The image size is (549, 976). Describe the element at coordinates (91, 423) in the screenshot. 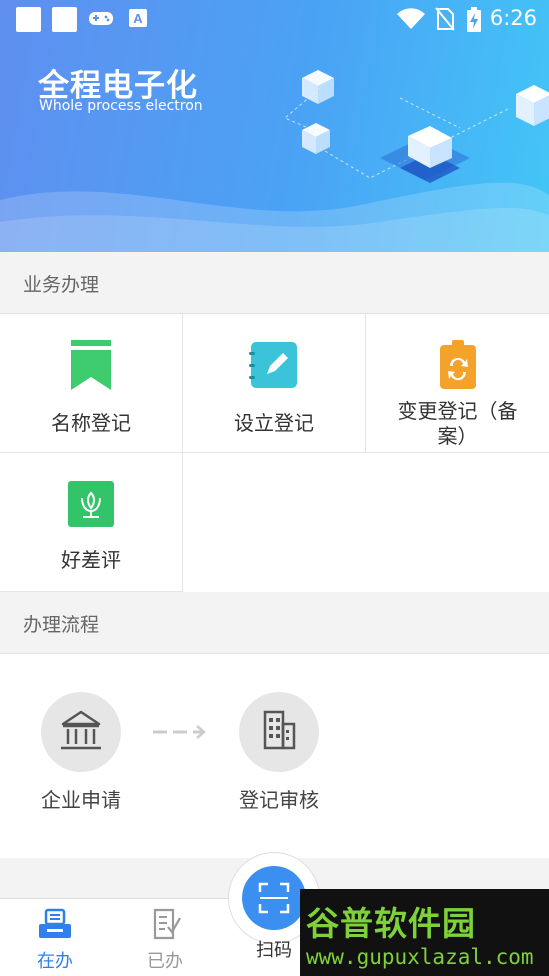

I see `service-label: 名称登记` at that location.